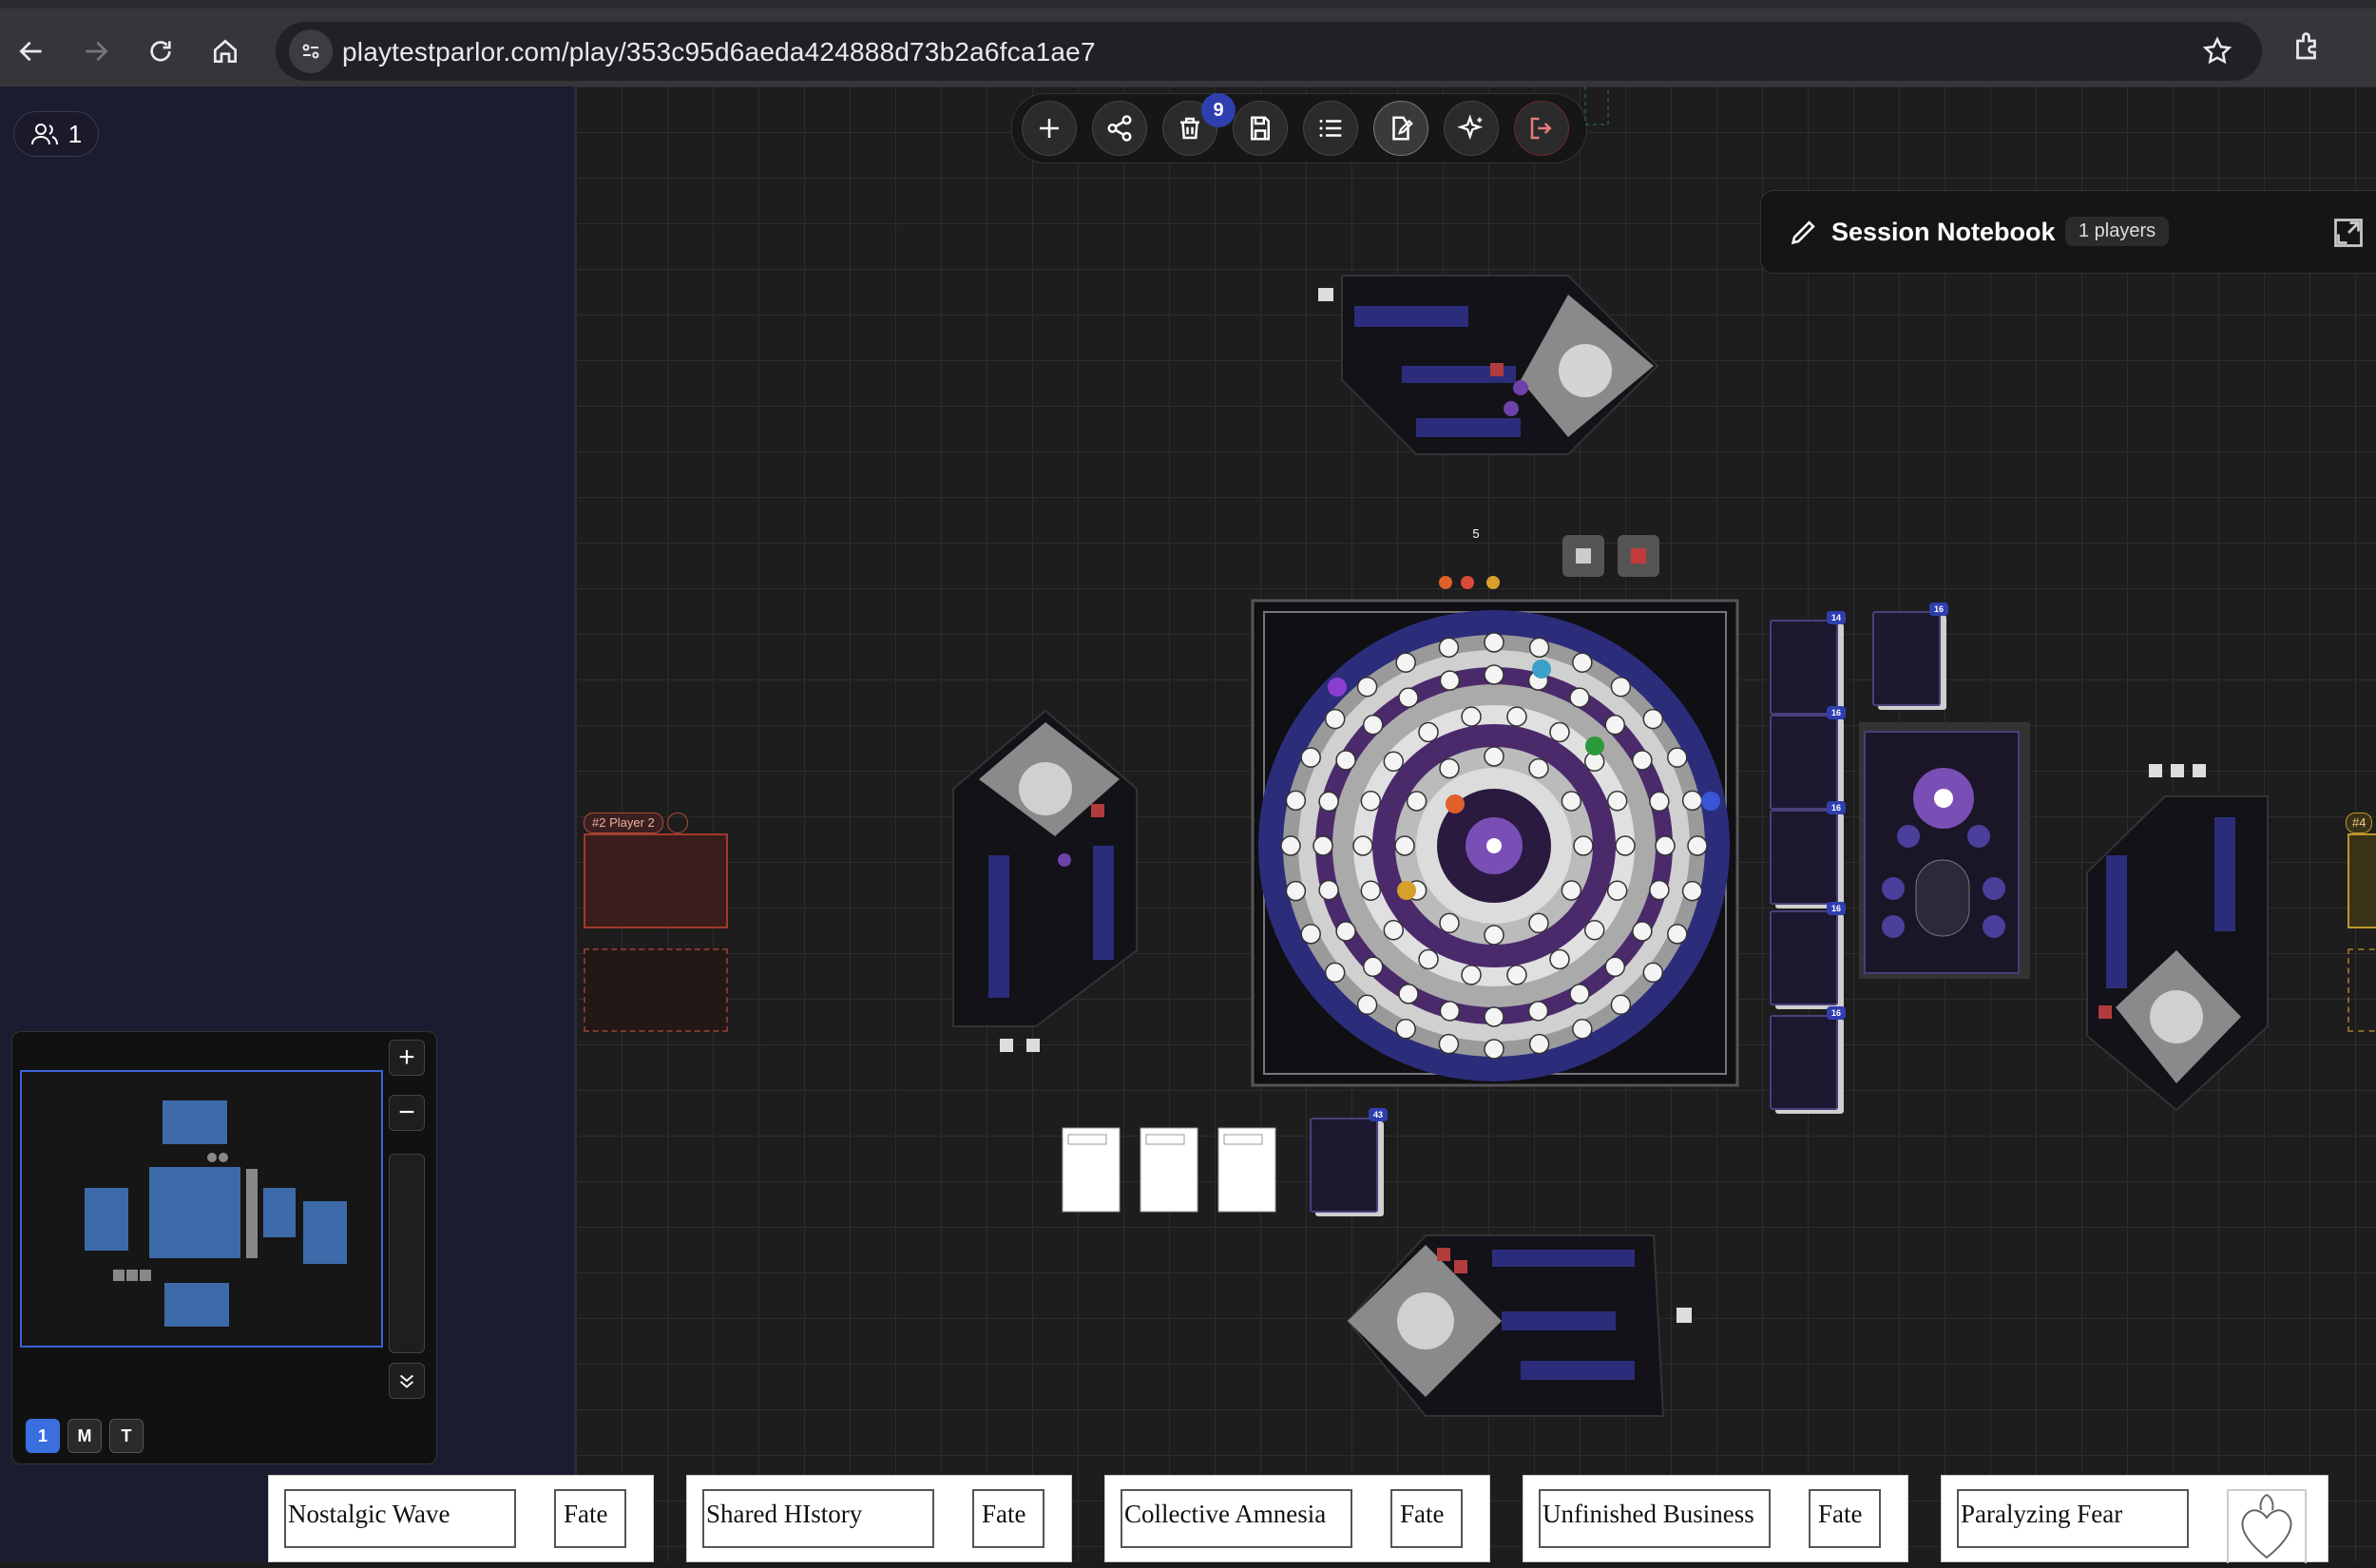  Describe the element at coordinates (1495, 843) in the screenshot. I see `central-board` at that location.